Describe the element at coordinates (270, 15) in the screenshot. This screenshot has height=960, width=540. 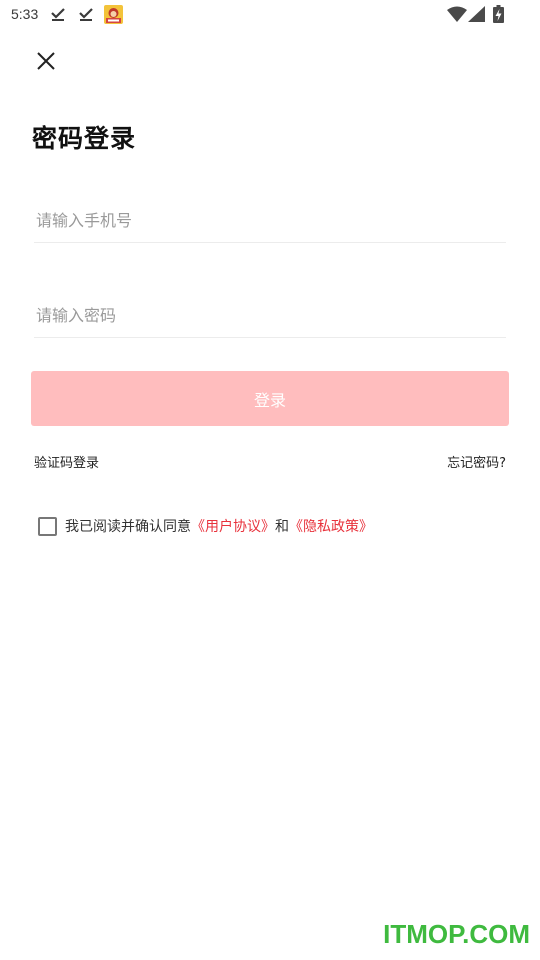
I see `status-bar: 5:33` at that location.